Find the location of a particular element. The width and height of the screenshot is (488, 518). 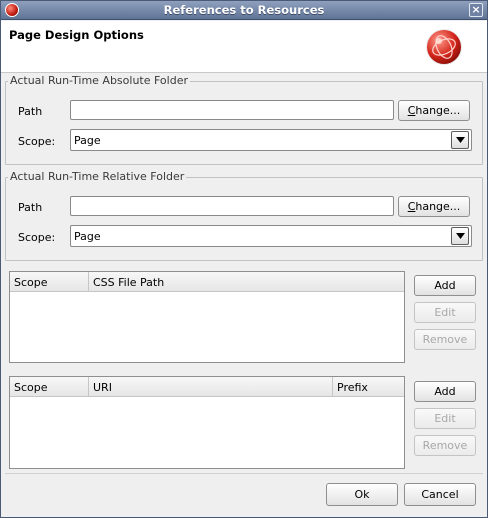

ok-button: Ok is located at coordinates (362, 494).